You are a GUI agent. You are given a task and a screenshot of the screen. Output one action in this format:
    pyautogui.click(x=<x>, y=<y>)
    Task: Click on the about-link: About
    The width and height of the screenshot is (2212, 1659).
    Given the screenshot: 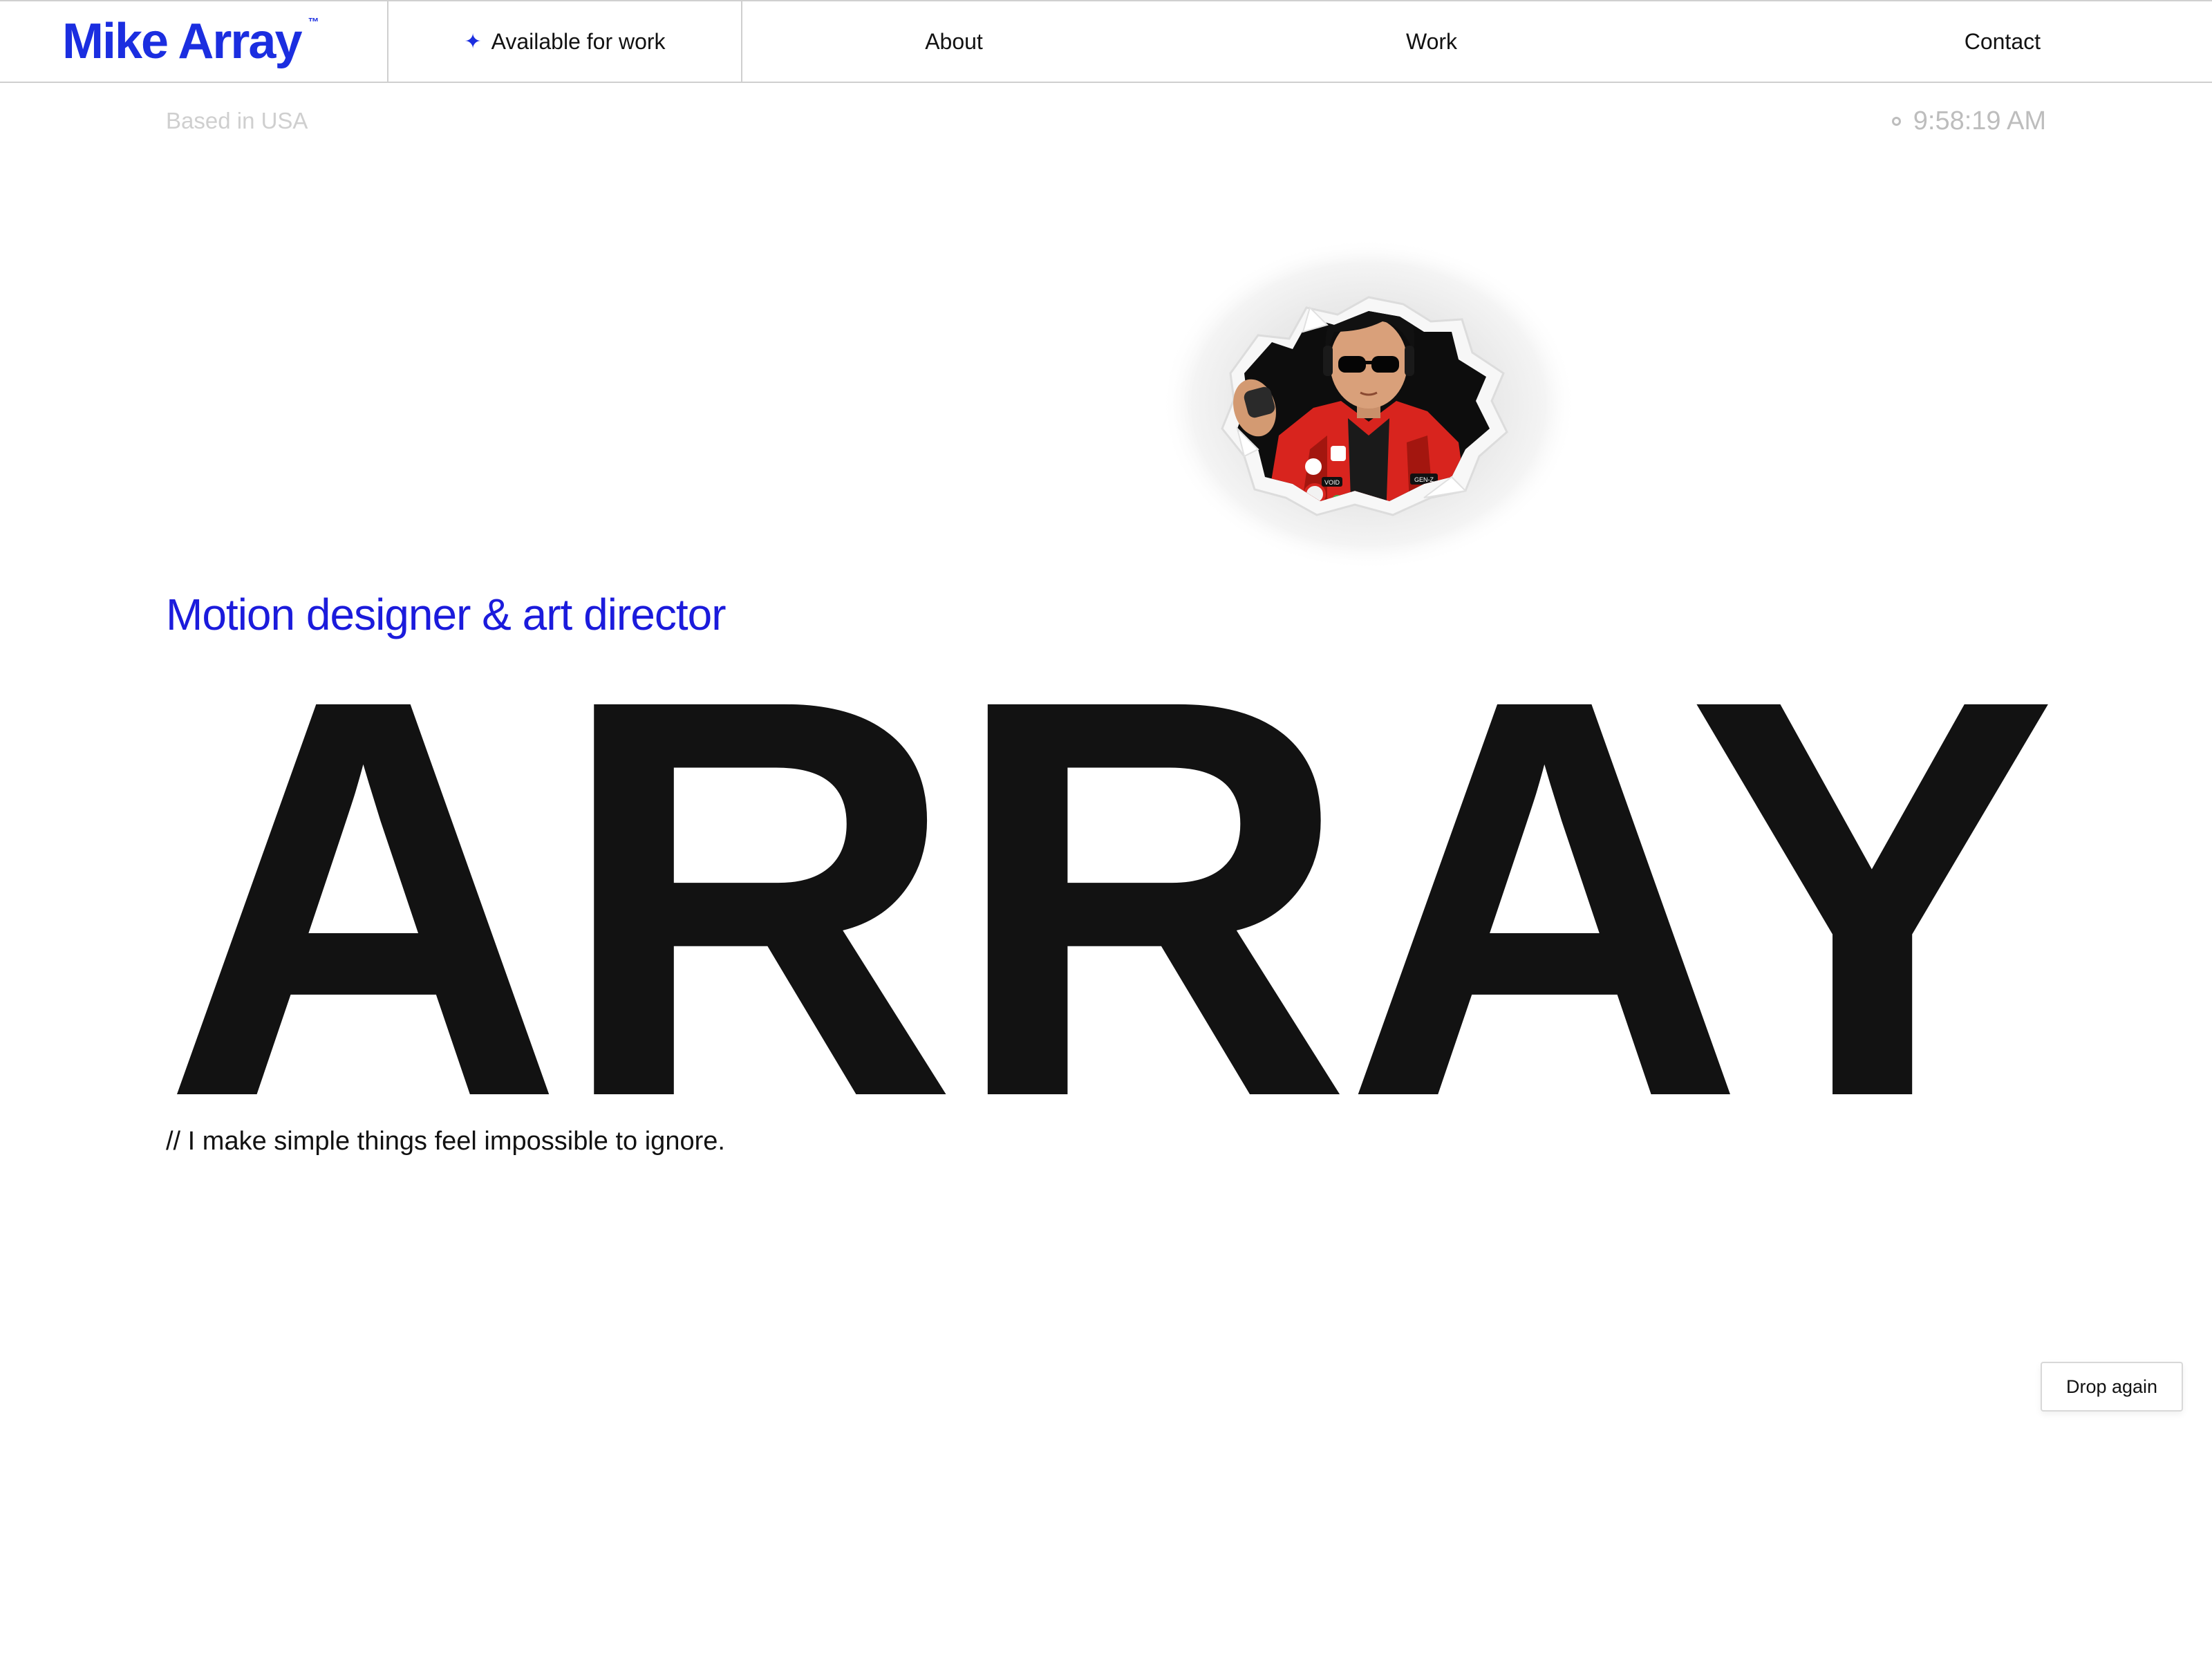 What is the action you would take?
    pyautogui.click(x=954, y=42)
    